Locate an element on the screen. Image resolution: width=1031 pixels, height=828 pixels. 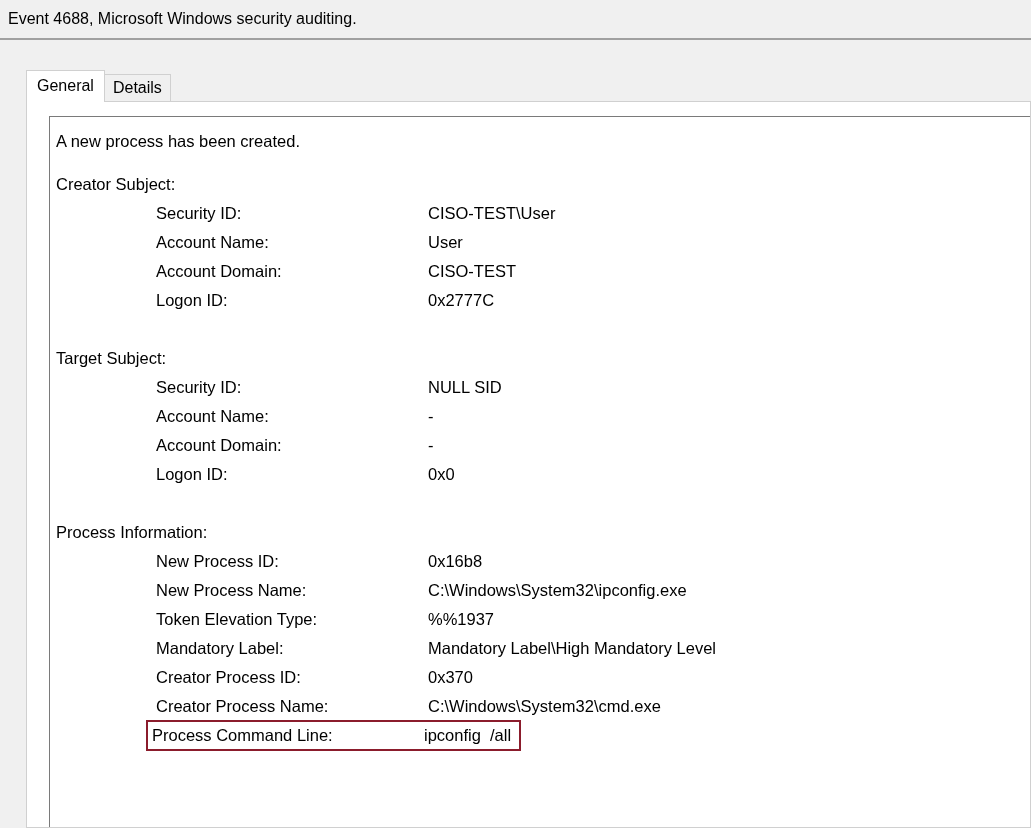
field-value: C:\Windows\System32\ipconfig.exe is located at coordinates (557, 590).